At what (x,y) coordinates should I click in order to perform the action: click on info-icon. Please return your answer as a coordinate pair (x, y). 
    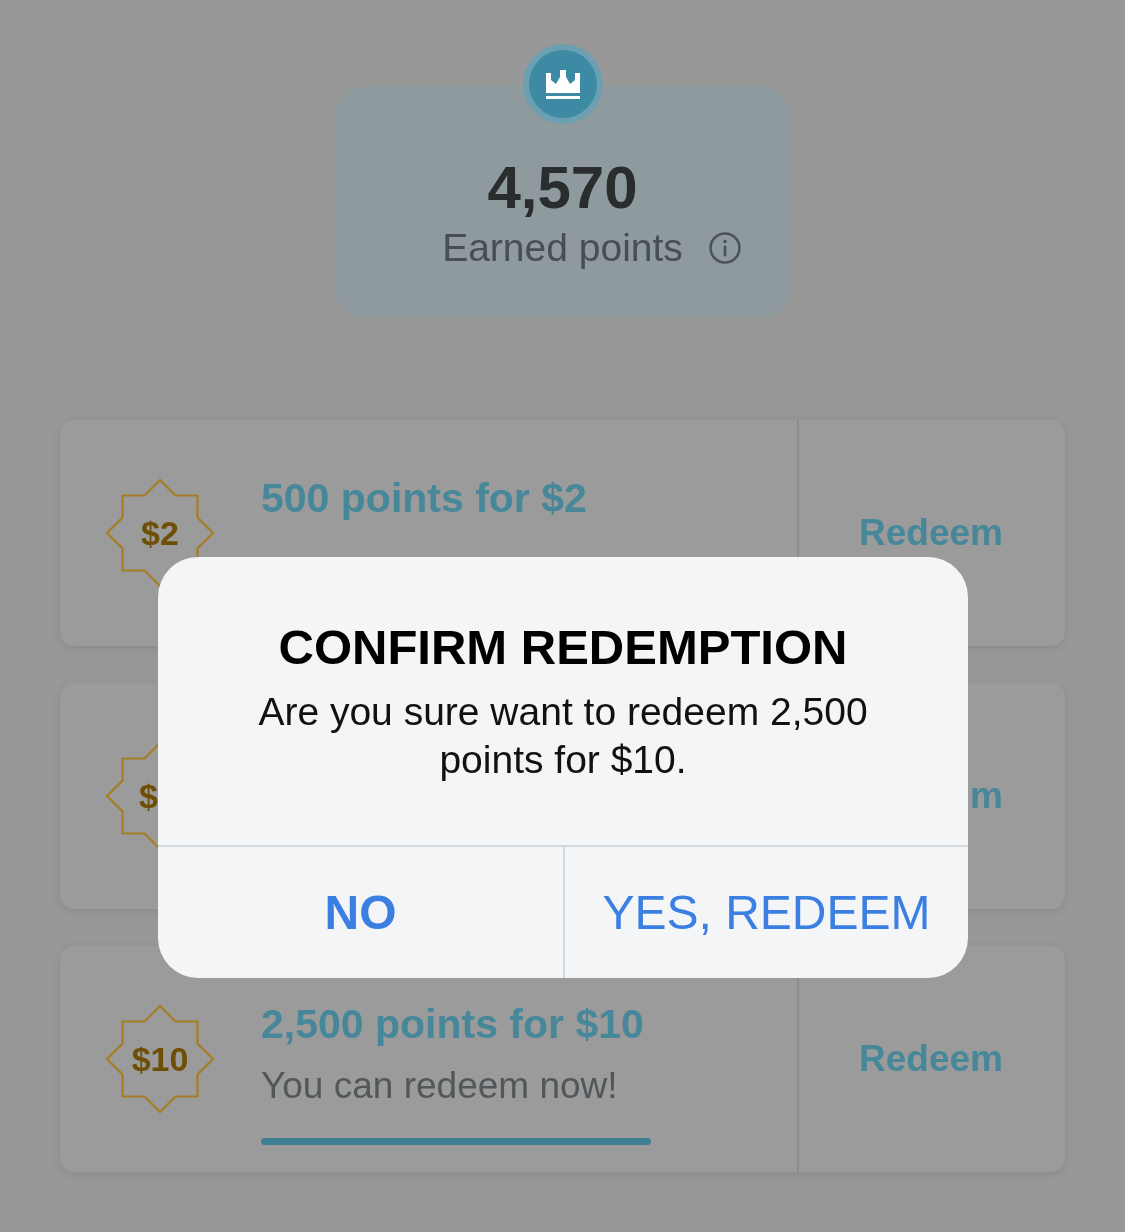
    Looking at the image, I should click on (724, 248).